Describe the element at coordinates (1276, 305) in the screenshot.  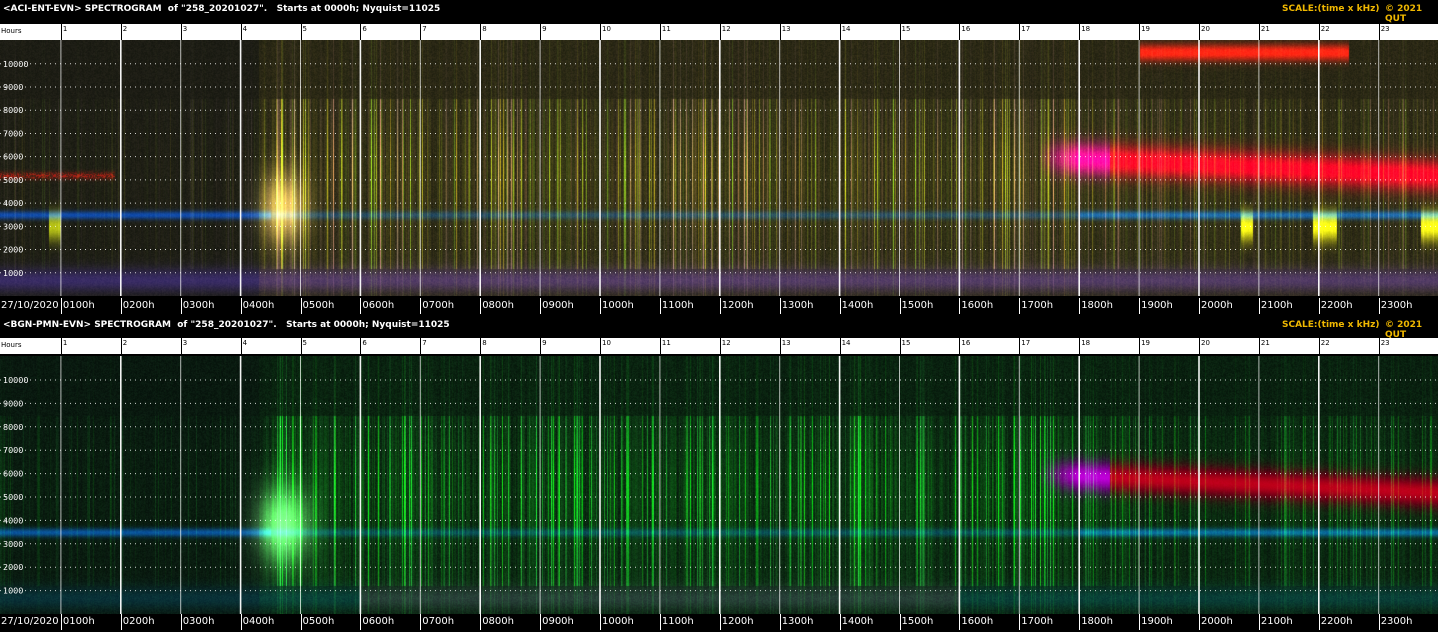
I see `time-tick-label: 2100h` at that location.